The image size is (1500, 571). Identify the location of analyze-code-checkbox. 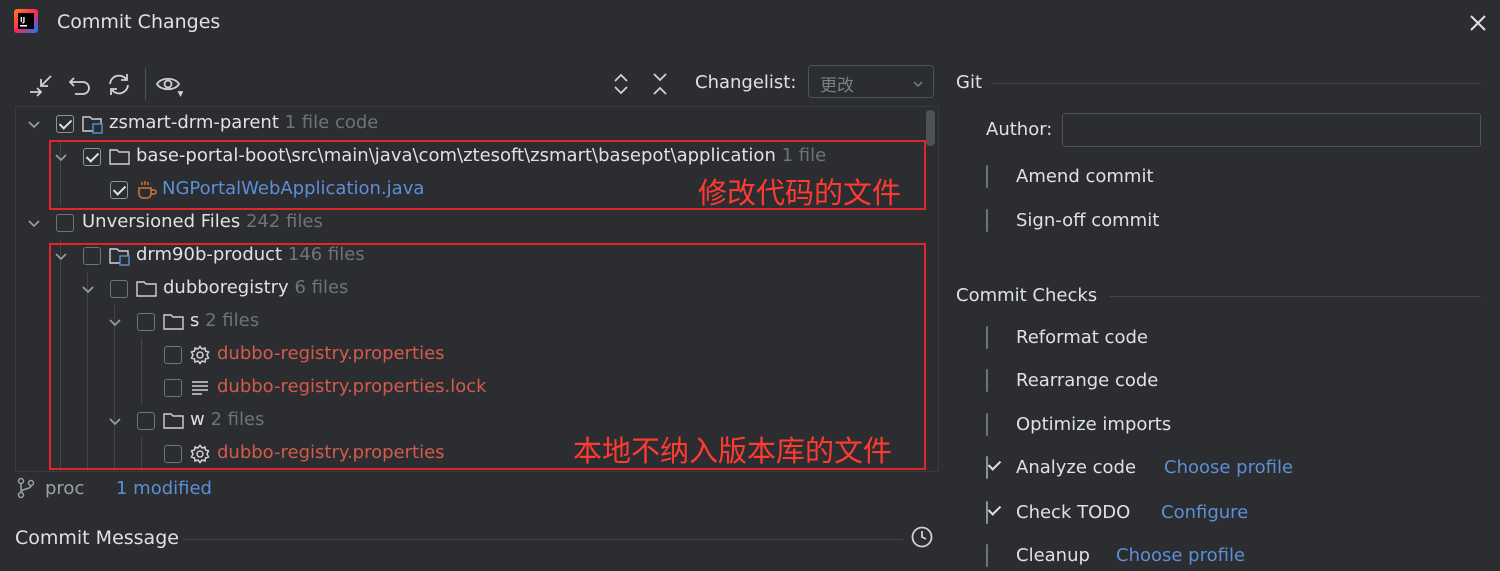
(987, 467).